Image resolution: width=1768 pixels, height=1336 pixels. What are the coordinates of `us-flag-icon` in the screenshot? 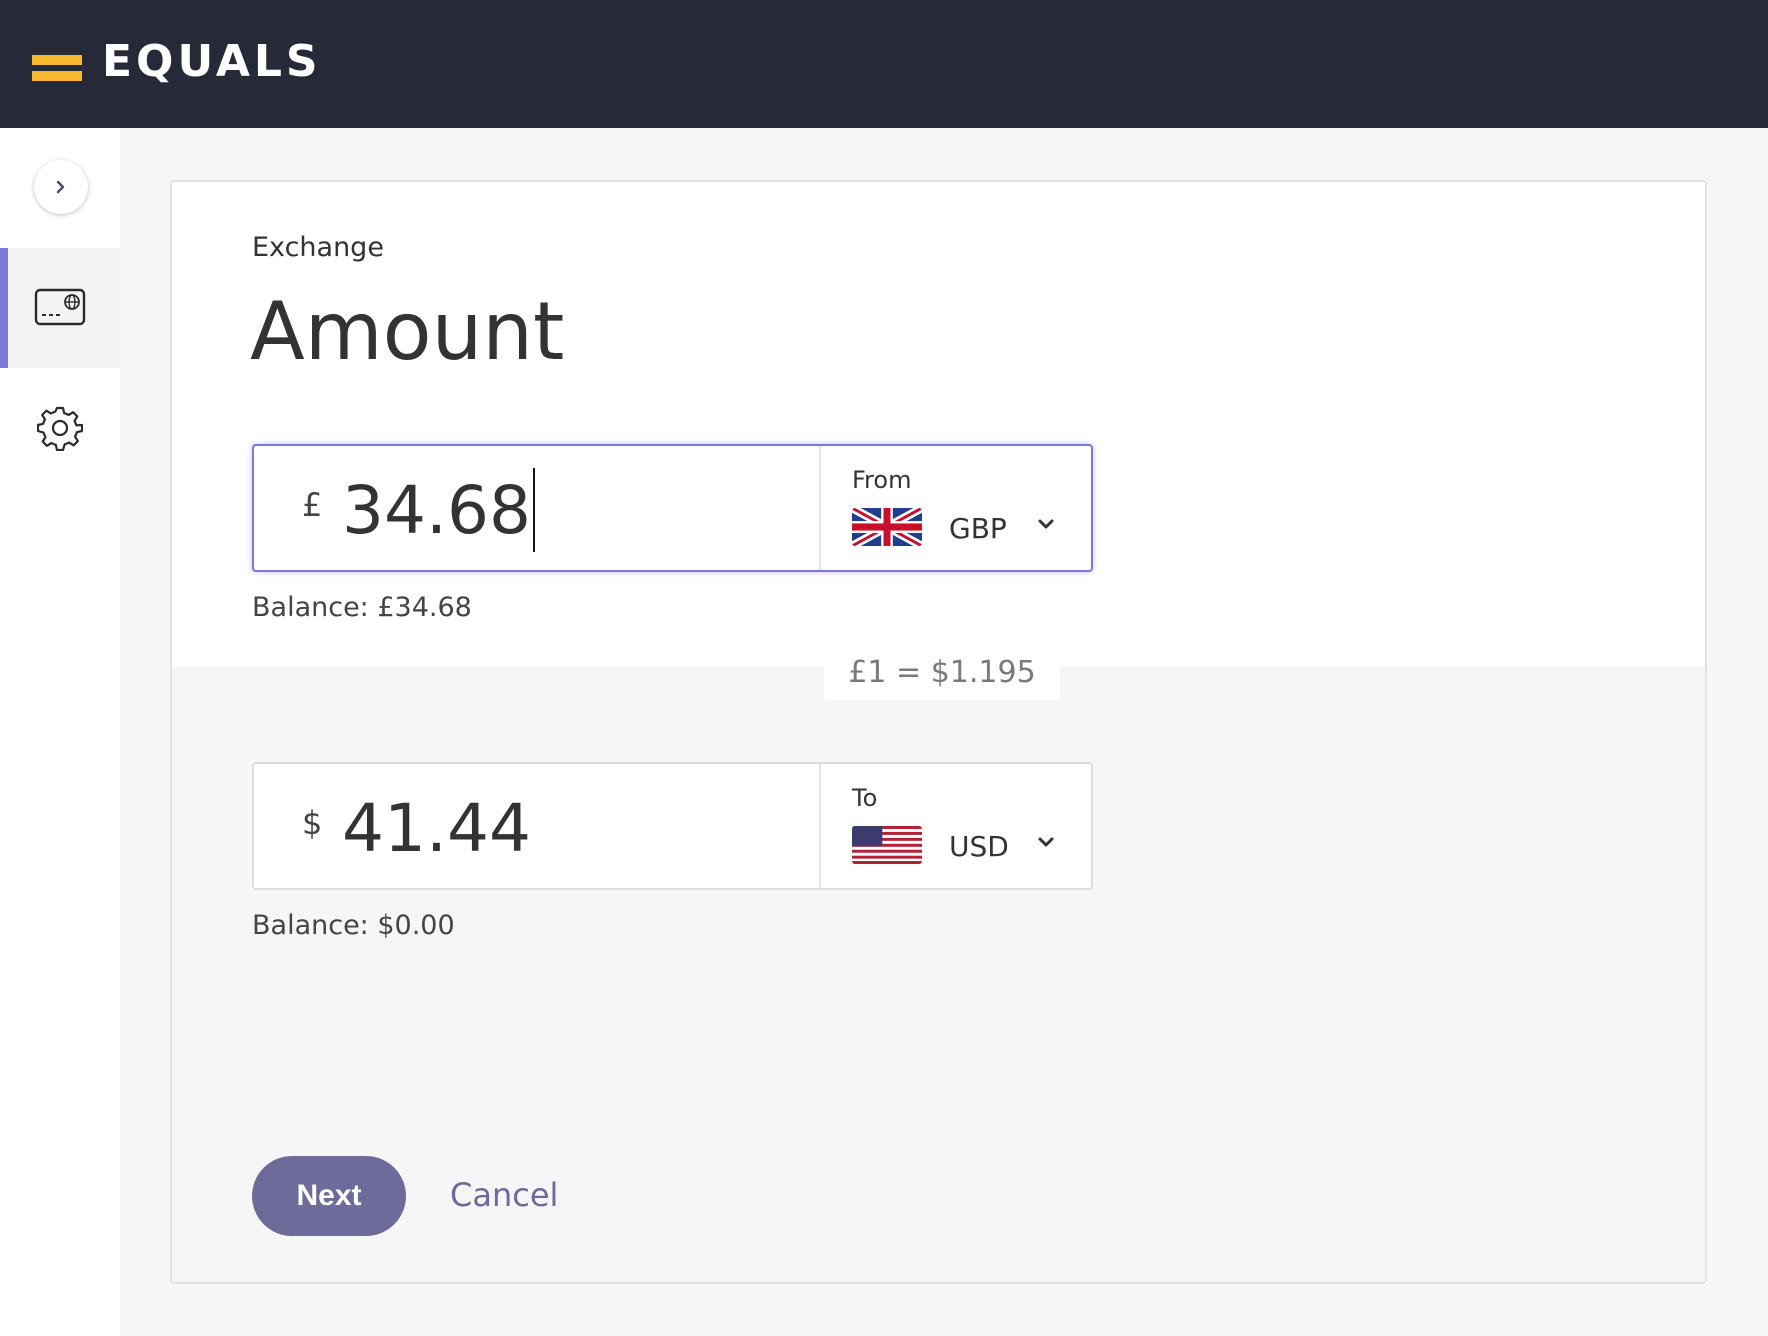 It's located at (887, 845).